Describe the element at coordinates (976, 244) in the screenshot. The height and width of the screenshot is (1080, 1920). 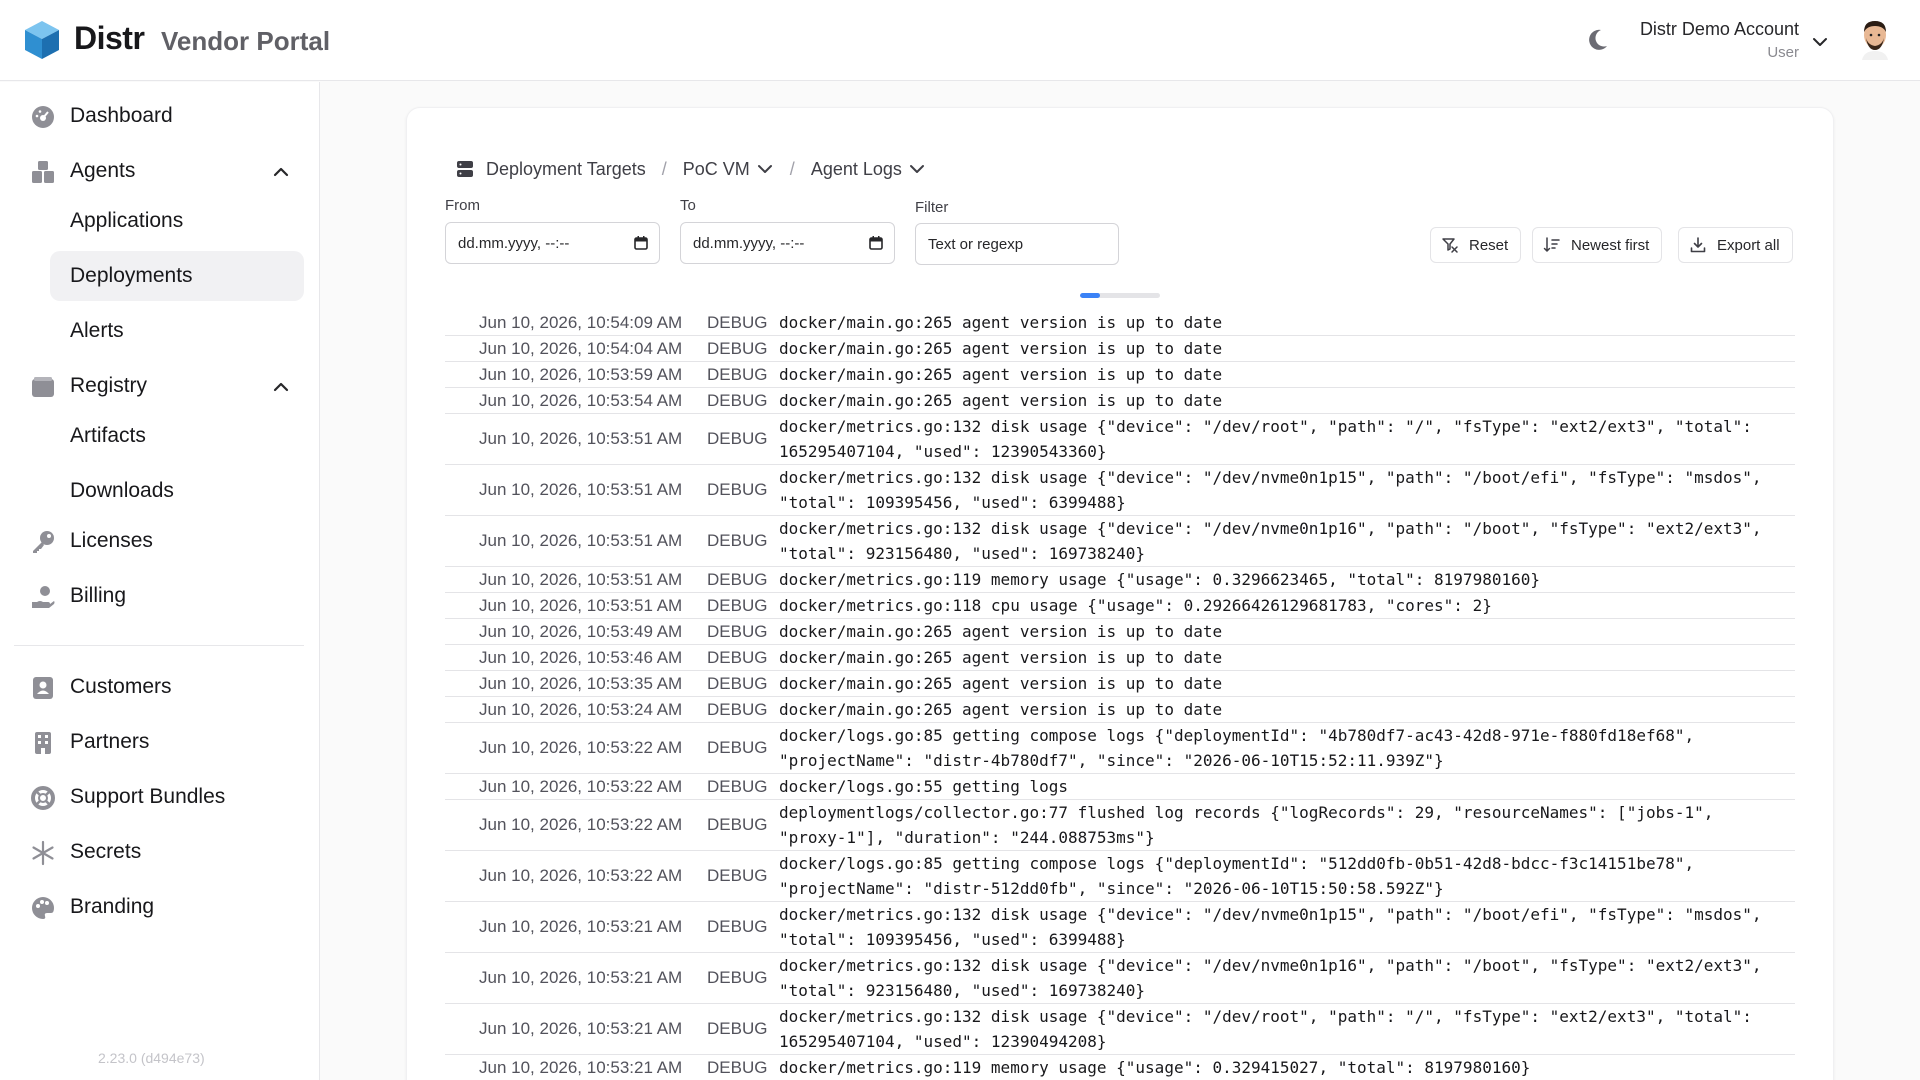
I see `filter-placeholder: Text or regexp` at that location.